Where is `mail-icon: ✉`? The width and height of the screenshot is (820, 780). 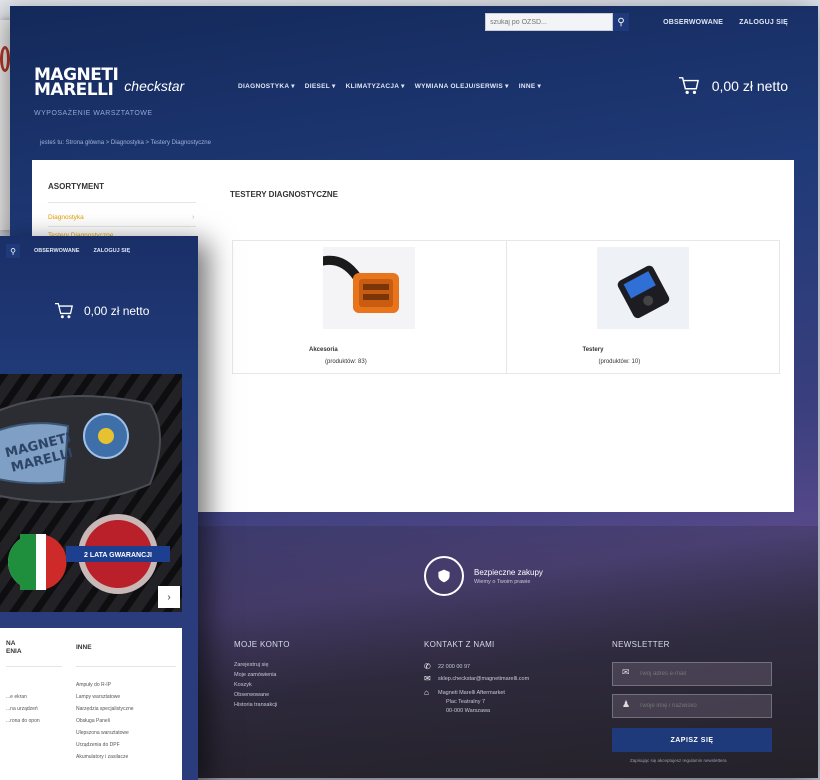 mail-icon: ✉ is located at coordinates (427, 678).